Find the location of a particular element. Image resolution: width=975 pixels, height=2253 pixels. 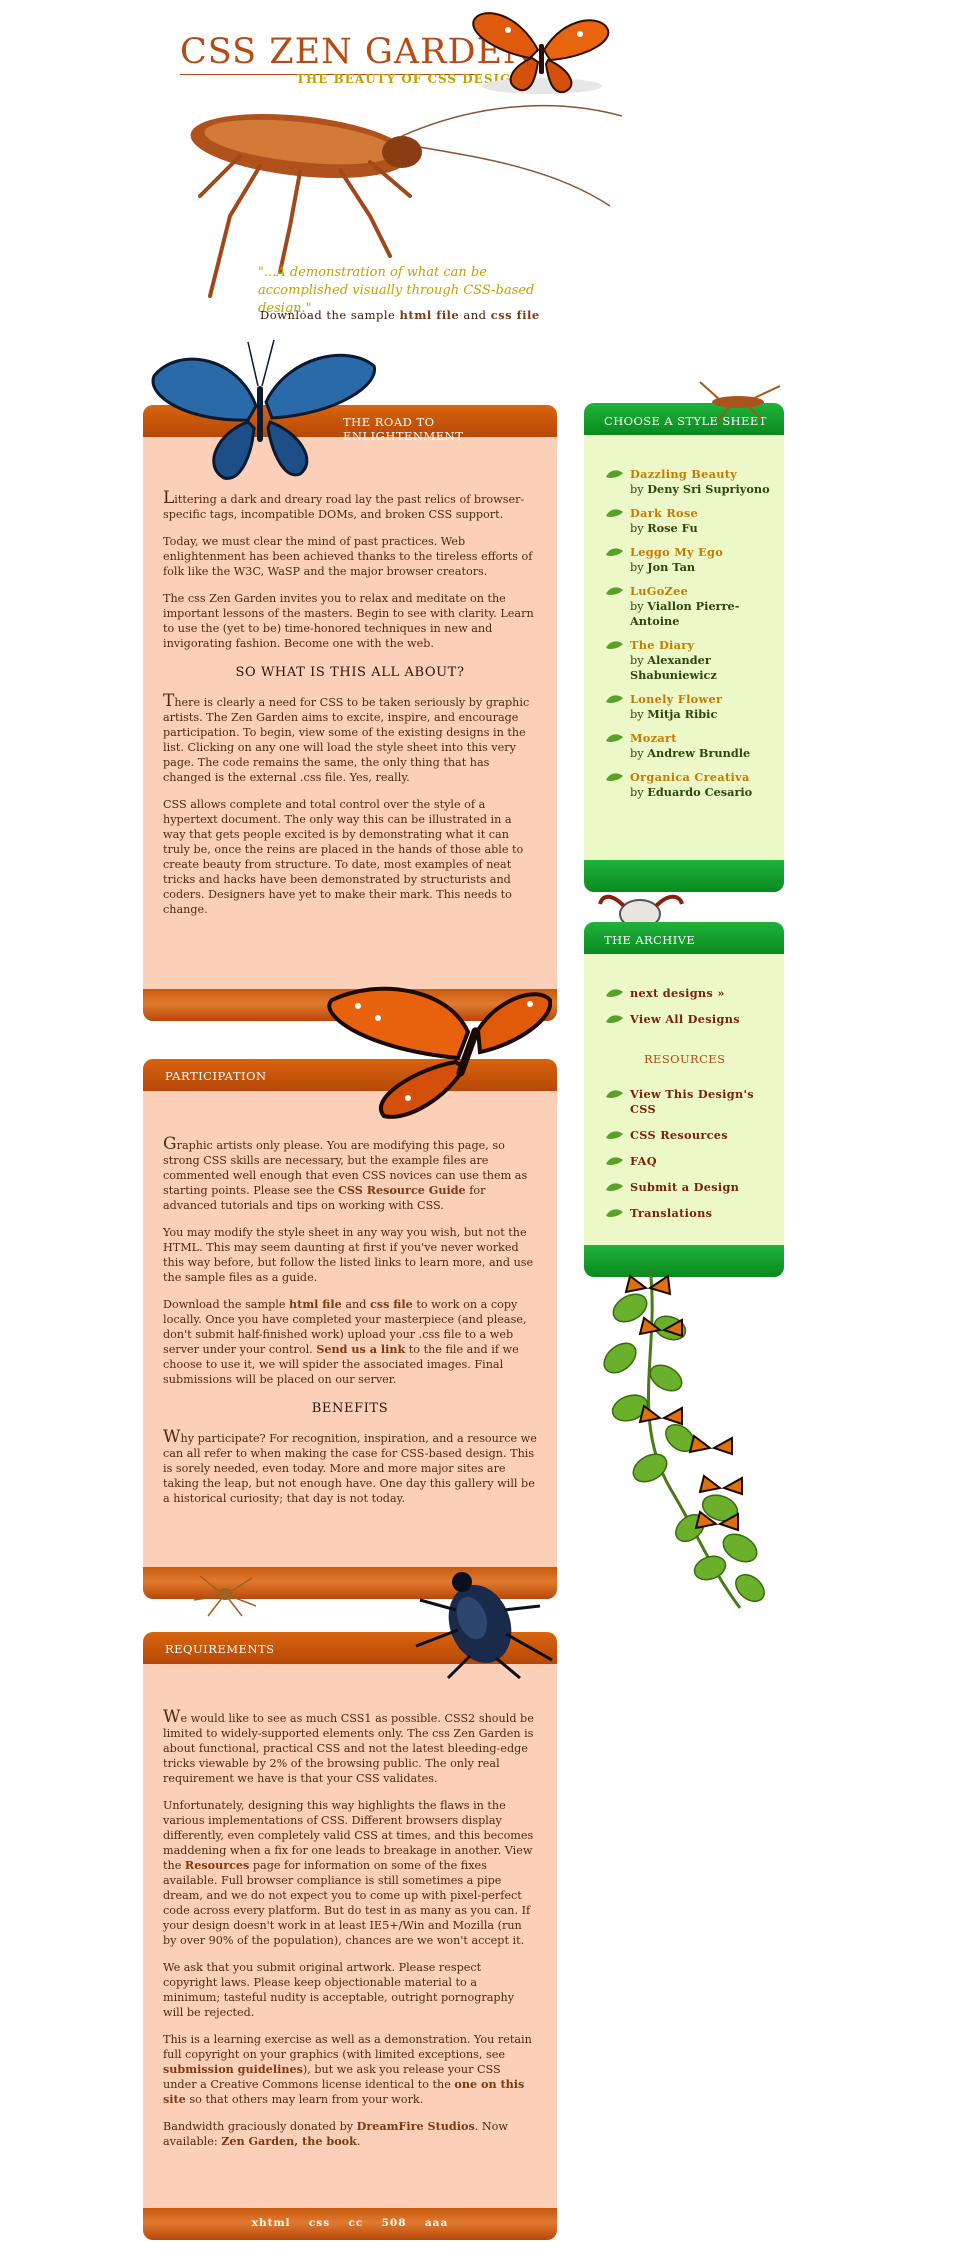

list-item: LuGoZee by Viallon Pierre-Antoine is located at coordinates (690, 606).